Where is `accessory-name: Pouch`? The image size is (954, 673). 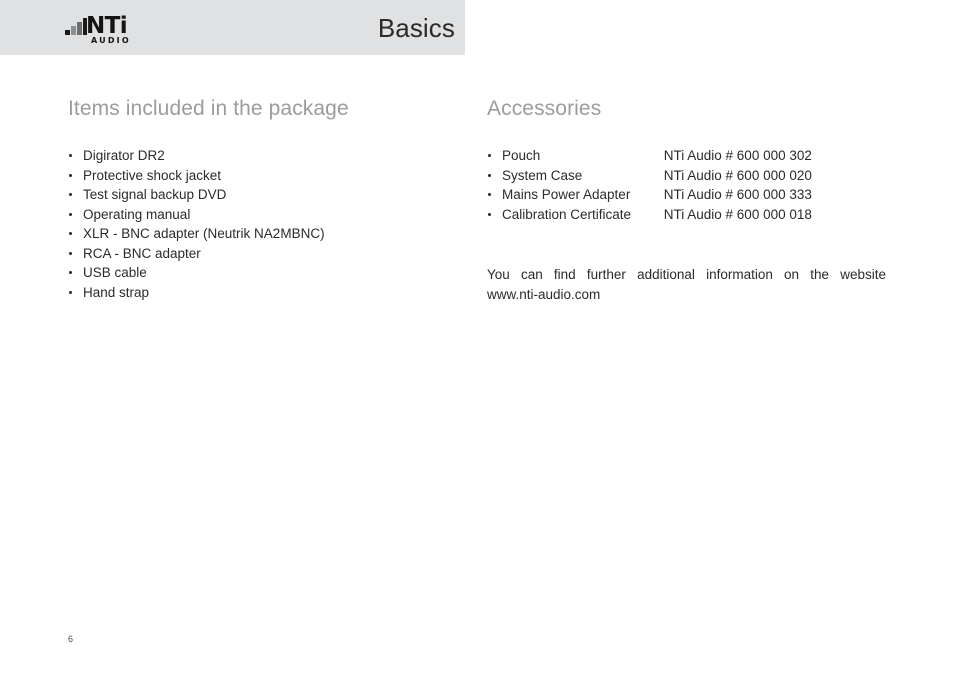 accessory-name: Pouch is located at coordinates (521, 155).